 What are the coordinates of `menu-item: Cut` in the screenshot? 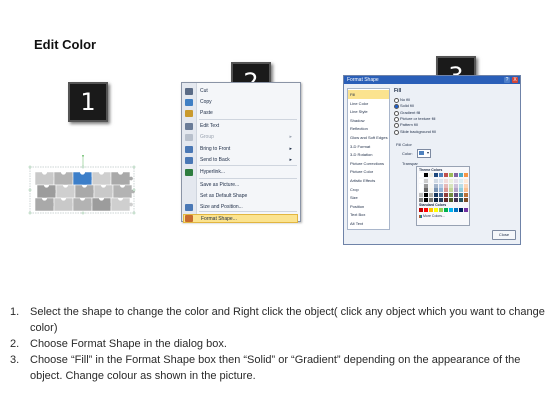 It's located at (248, 91).